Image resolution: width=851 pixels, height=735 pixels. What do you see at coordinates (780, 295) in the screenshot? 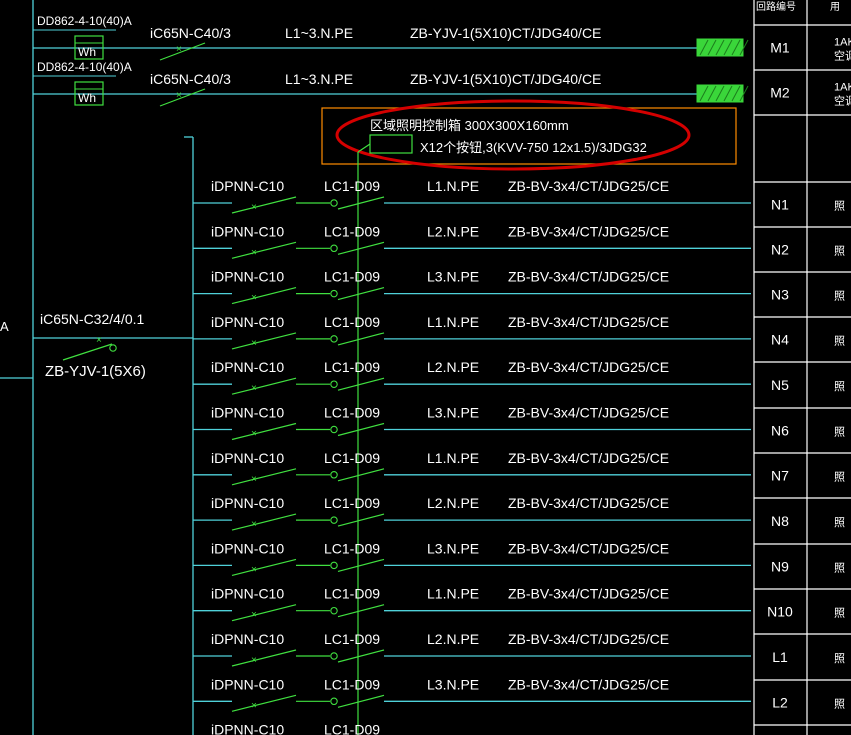
I see `table-row-id: N3` at bounding box center [780, 295].